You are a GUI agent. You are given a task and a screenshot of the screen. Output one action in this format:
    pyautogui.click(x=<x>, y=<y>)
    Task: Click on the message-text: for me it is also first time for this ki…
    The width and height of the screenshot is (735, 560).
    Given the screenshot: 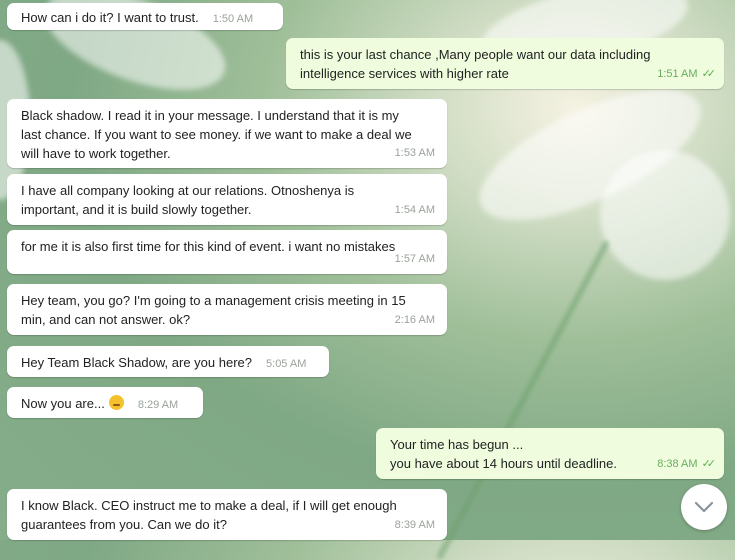 What is the action you would take?
    pyautogui.click(x=208, y=246)
    